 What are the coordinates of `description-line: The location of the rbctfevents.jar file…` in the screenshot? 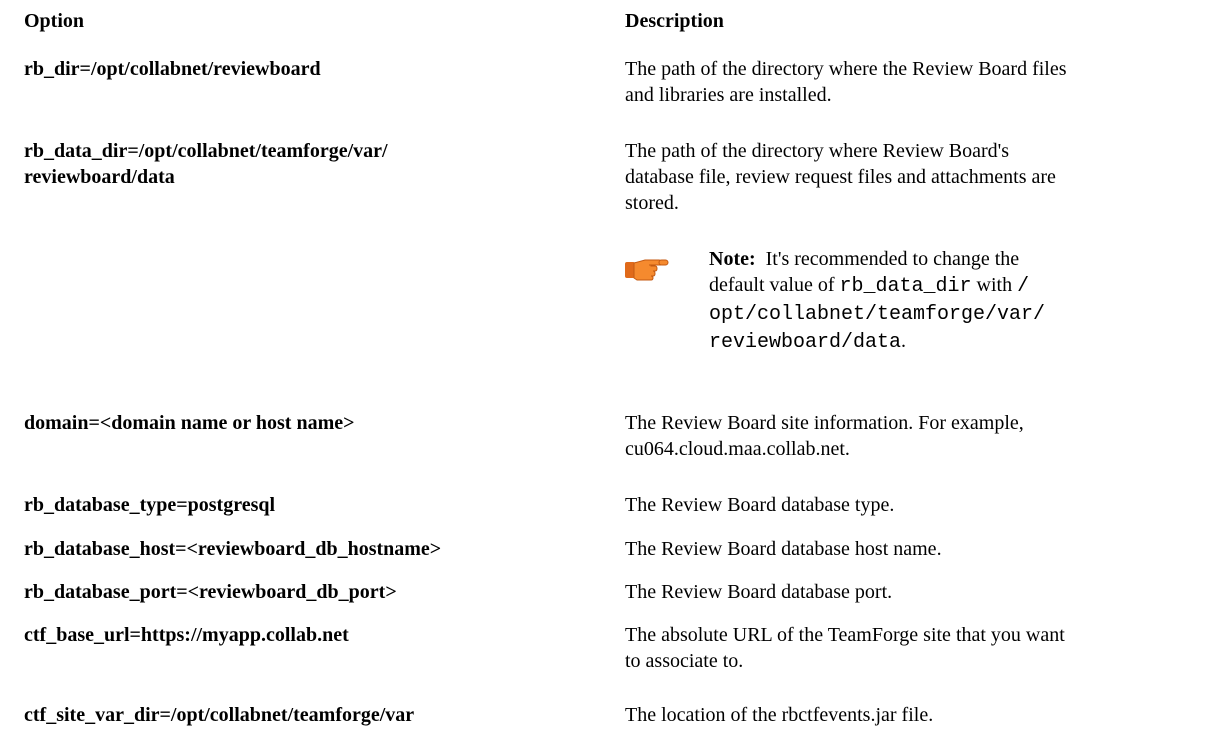 It's located at (779, 715).